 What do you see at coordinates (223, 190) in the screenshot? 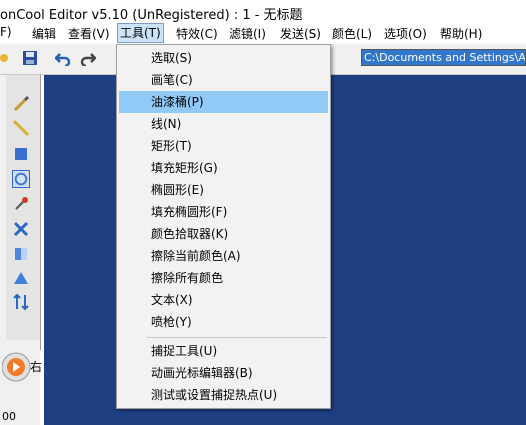
I see `menu-item-ellipse: 椭圆形(E)` at bounding box center [223, 190].